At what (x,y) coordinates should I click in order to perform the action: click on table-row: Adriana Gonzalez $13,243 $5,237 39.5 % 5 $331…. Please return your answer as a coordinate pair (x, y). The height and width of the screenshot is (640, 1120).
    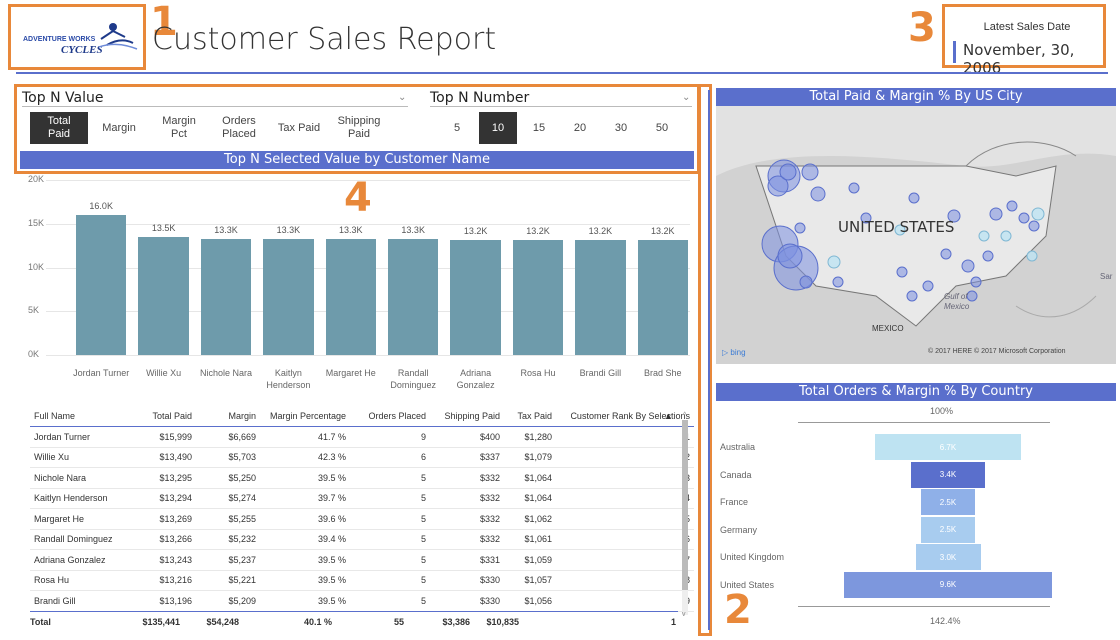
    Looking at the image, I should click on (362, 560).